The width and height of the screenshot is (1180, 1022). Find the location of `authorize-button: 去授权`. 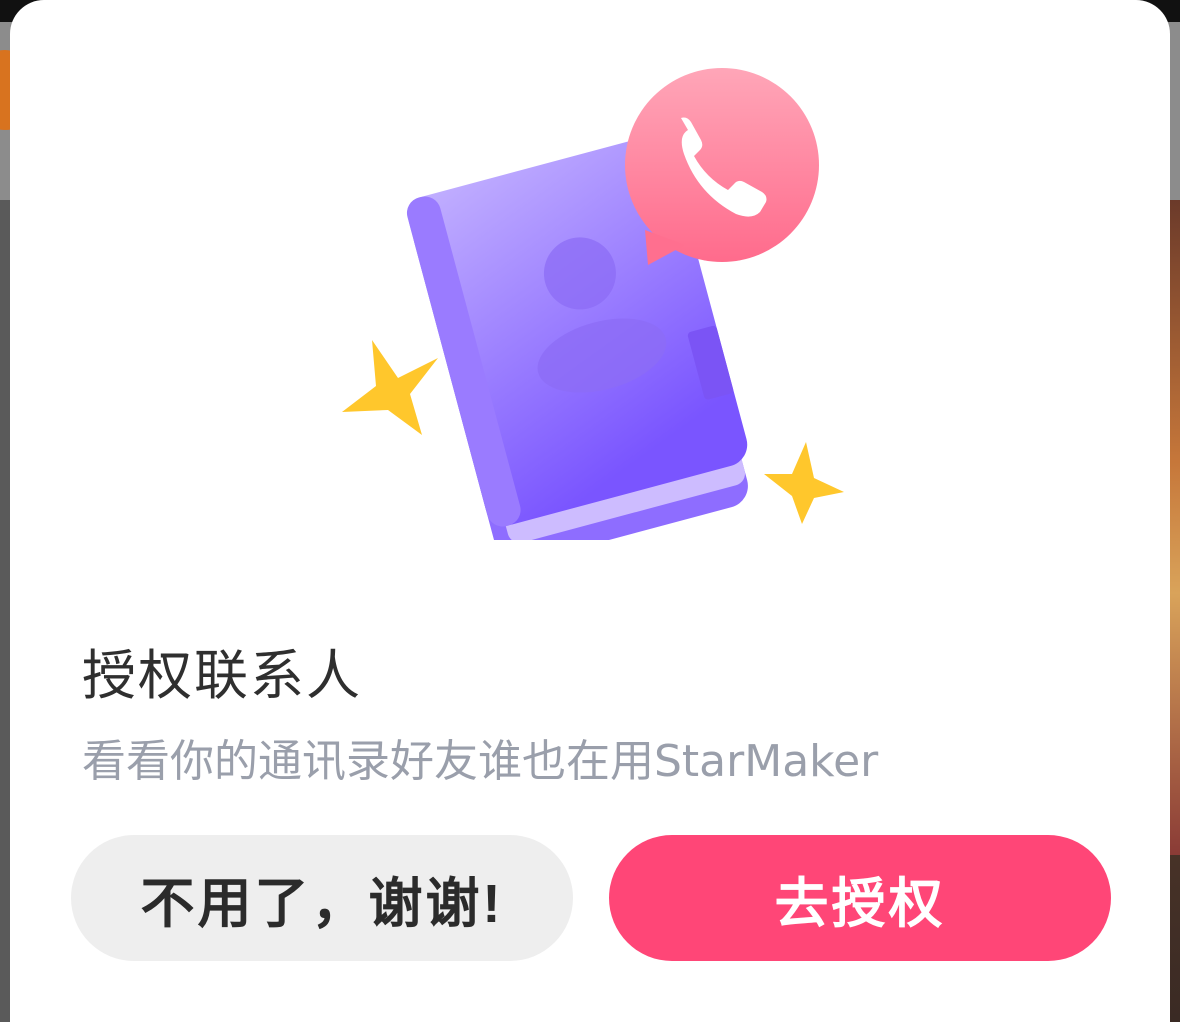

authorize-button: 去授权 is located at coordinates (860, 898).